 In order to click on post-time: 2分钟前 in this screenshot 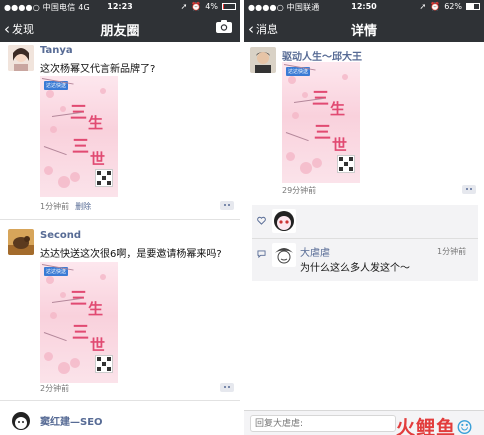, I will do `click(55, 388)`.